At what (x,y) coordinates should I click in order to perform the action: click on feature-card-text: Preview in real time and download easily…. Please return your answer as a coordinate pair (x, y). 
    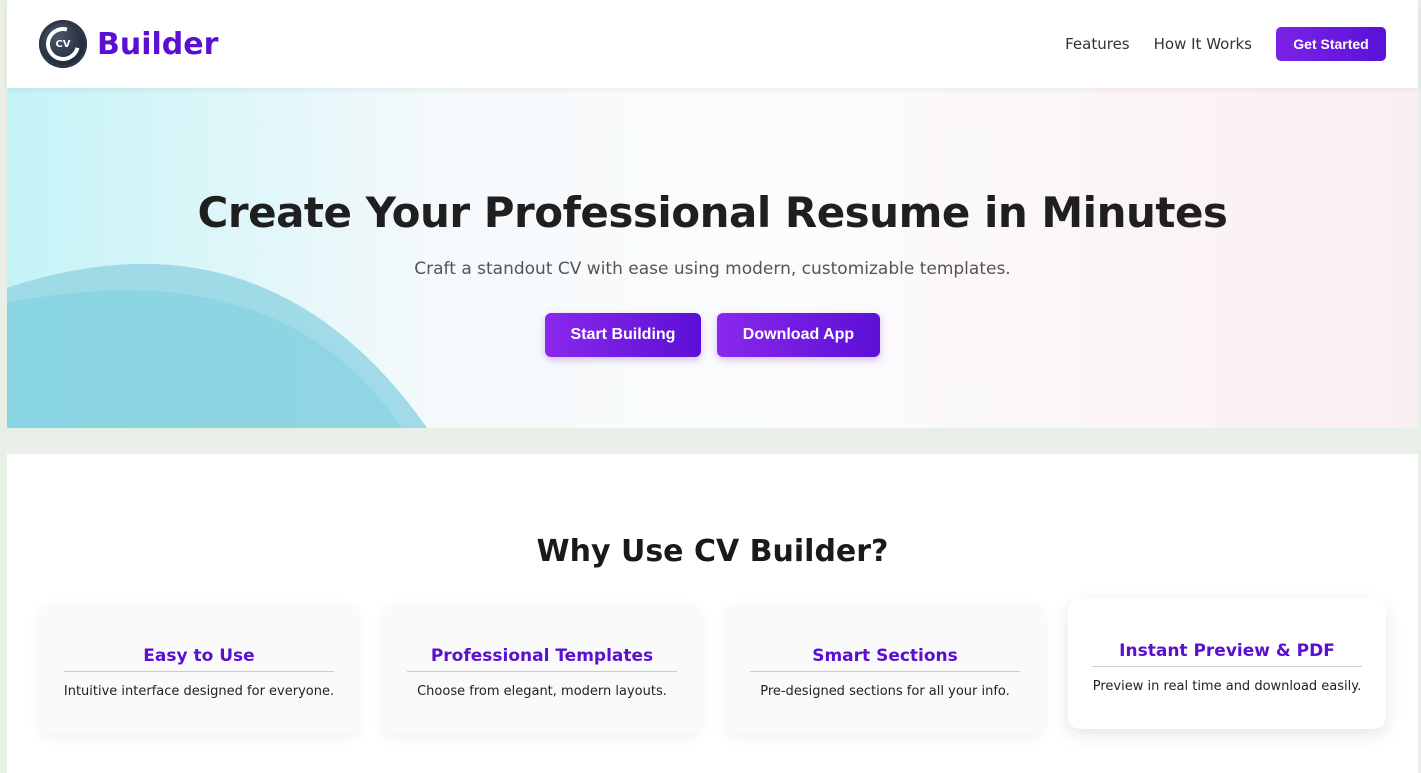
    Looking at the image, I should click on (1227, 686).